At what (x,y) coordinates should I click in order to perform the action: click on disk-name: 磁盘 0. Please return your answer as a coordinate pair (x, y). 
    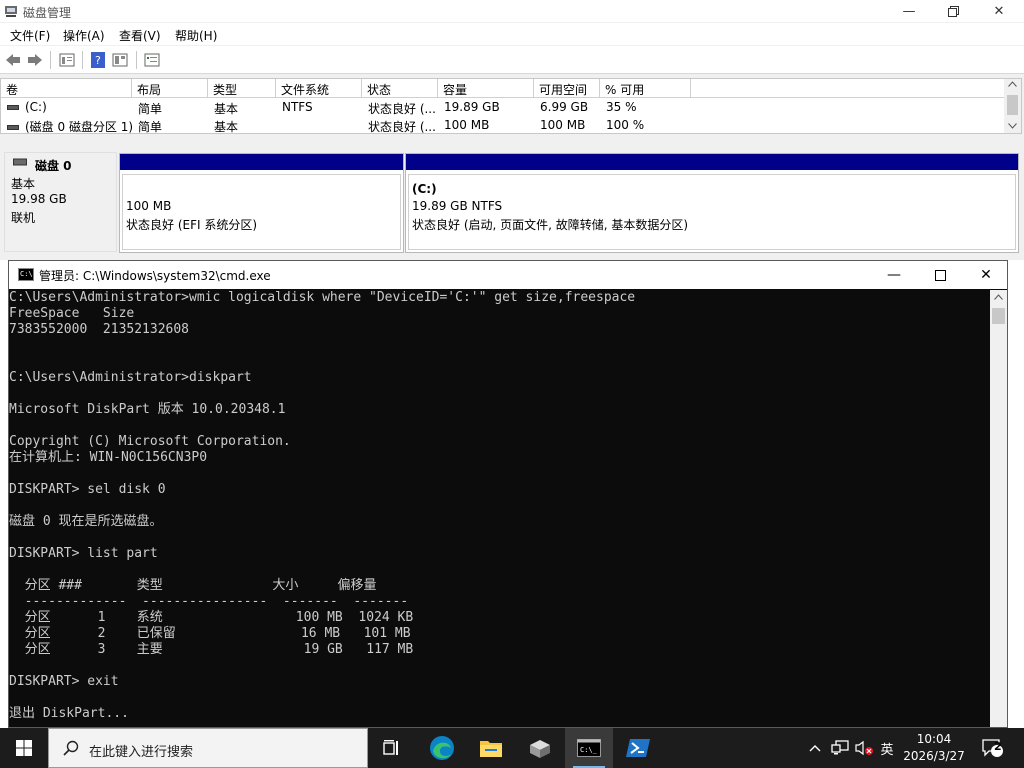
    Looking at the image, I should click on (53, 166).